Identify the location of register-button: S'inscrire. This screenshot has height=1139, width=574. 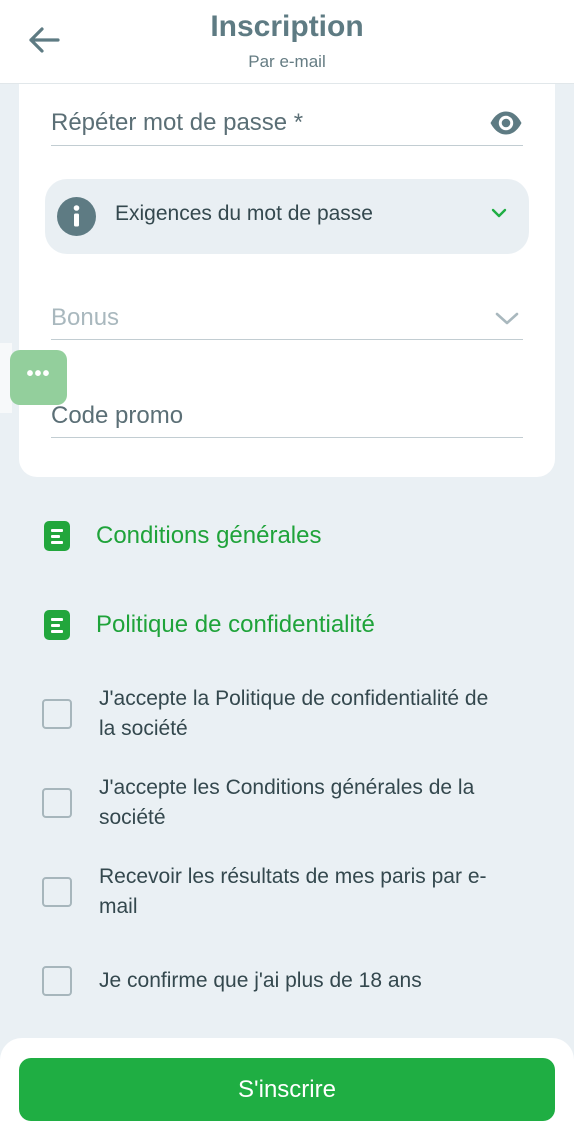
(287, 1089).